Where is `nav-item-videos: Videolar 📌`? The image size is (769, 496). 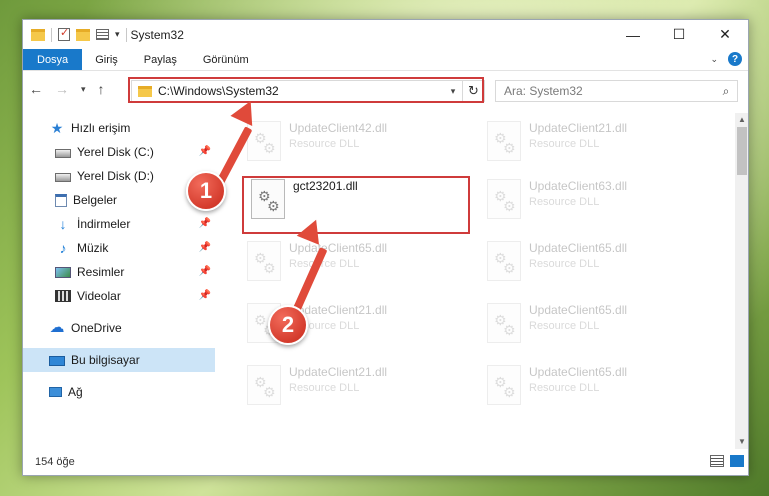 nav-item-videos: Videolar 📌 is located at coordinates (119, 296).